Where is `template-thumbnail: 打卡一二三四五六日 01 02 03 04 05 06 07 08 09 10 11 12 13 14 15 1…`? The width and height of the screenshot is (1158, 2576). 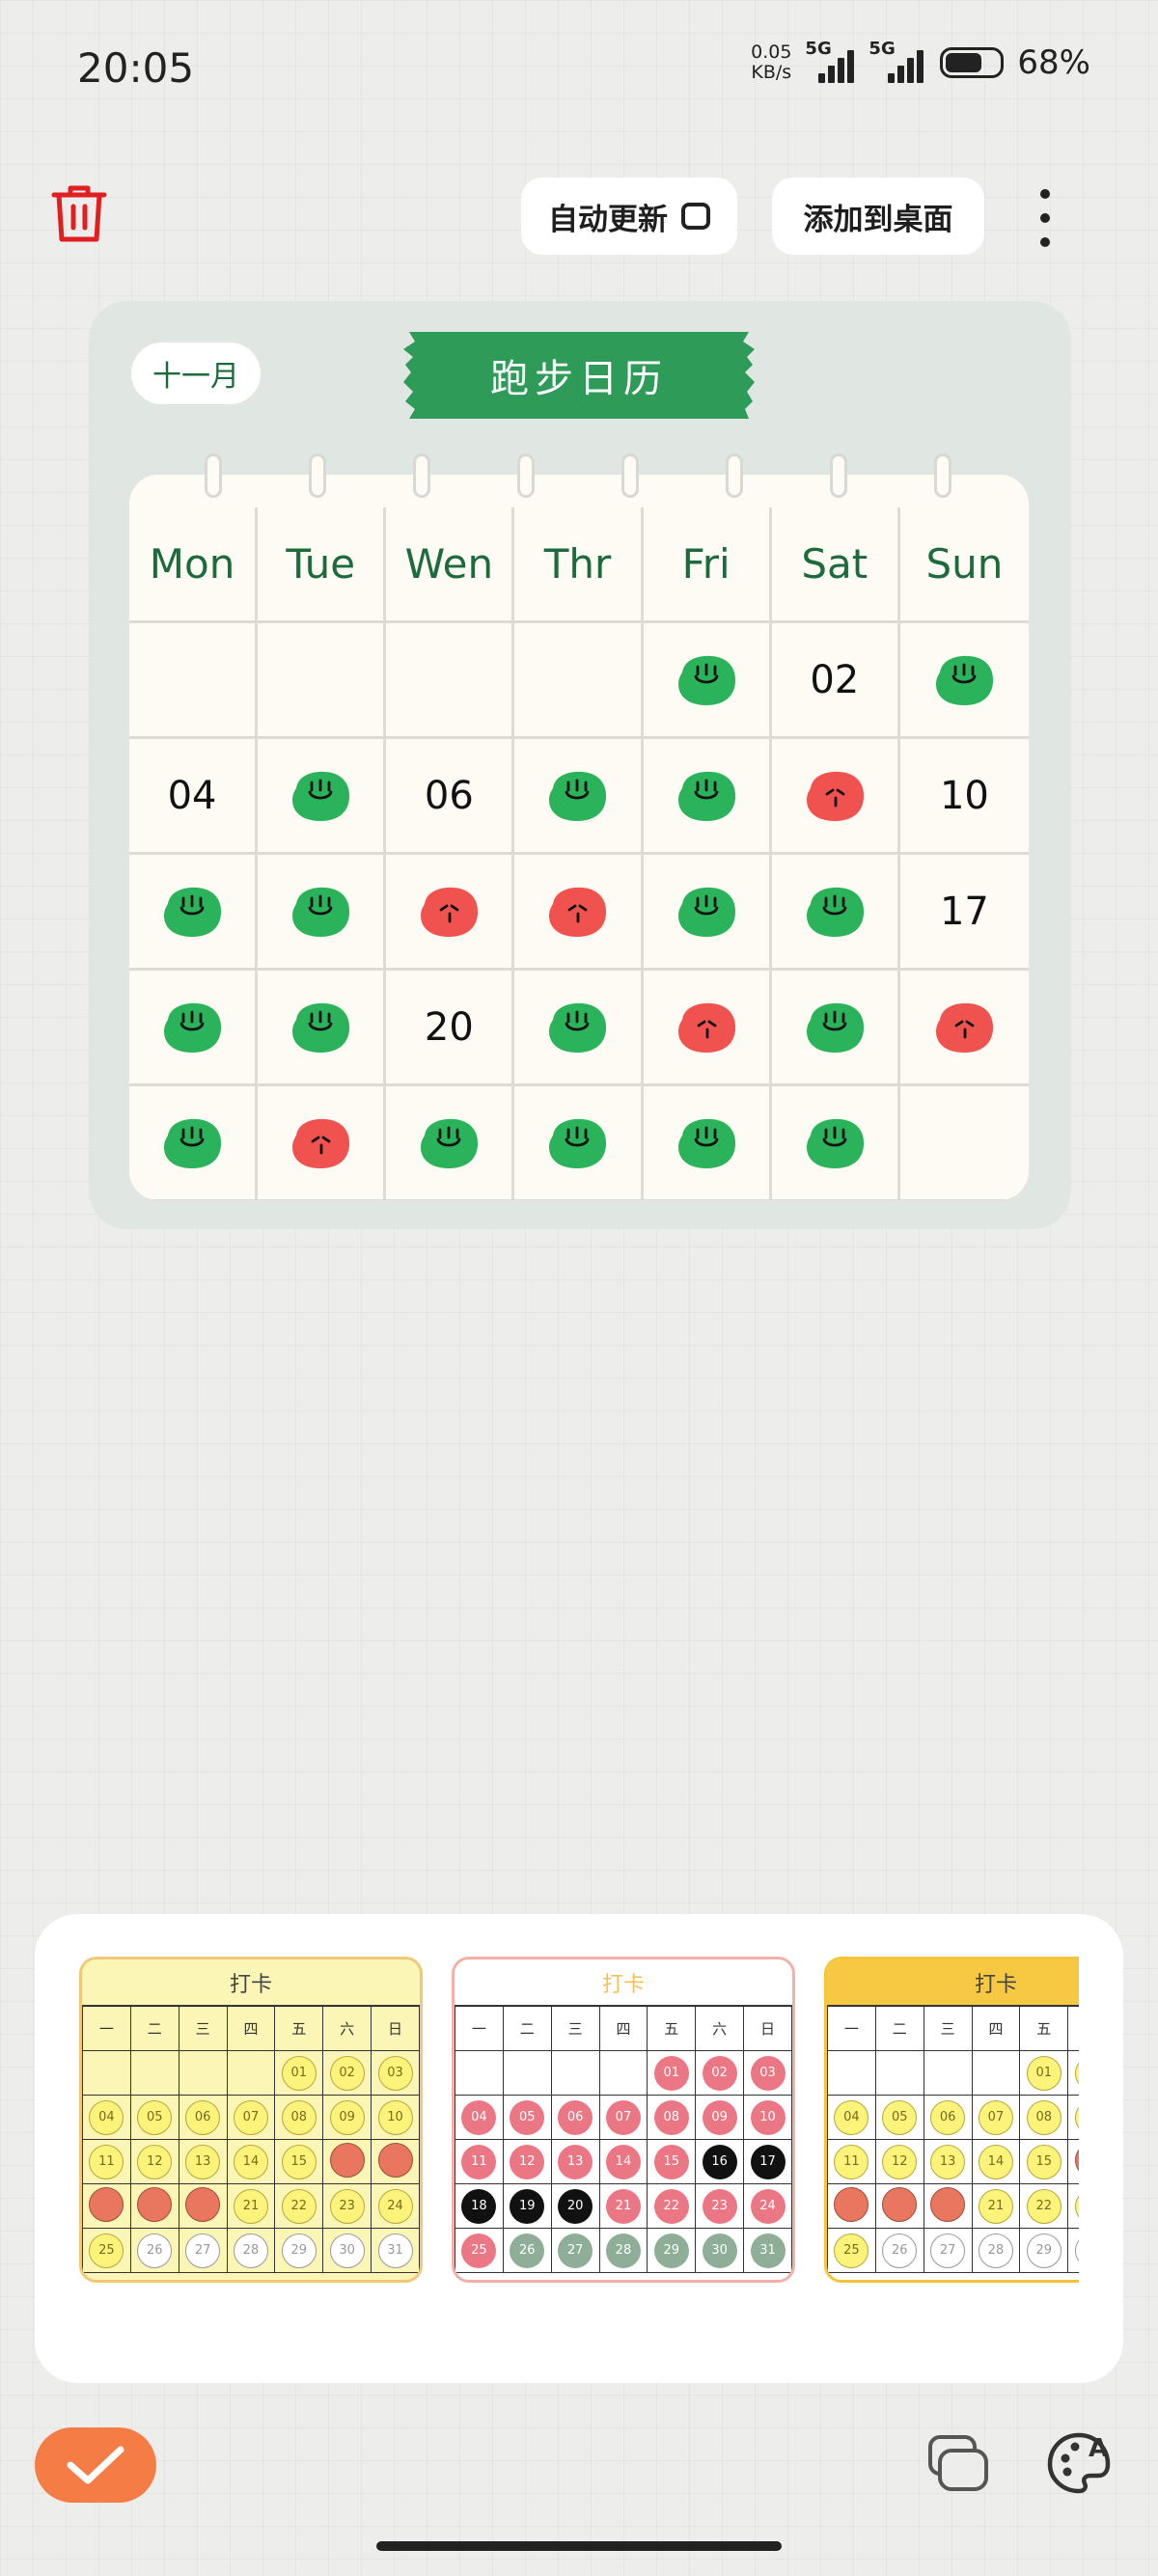
template-thumbnail: 打卡一二三四五六日 01 02 03 04 05 06 07 08 09 10 11 12 13 14 15 1… is located at coordinates (623, 2120).